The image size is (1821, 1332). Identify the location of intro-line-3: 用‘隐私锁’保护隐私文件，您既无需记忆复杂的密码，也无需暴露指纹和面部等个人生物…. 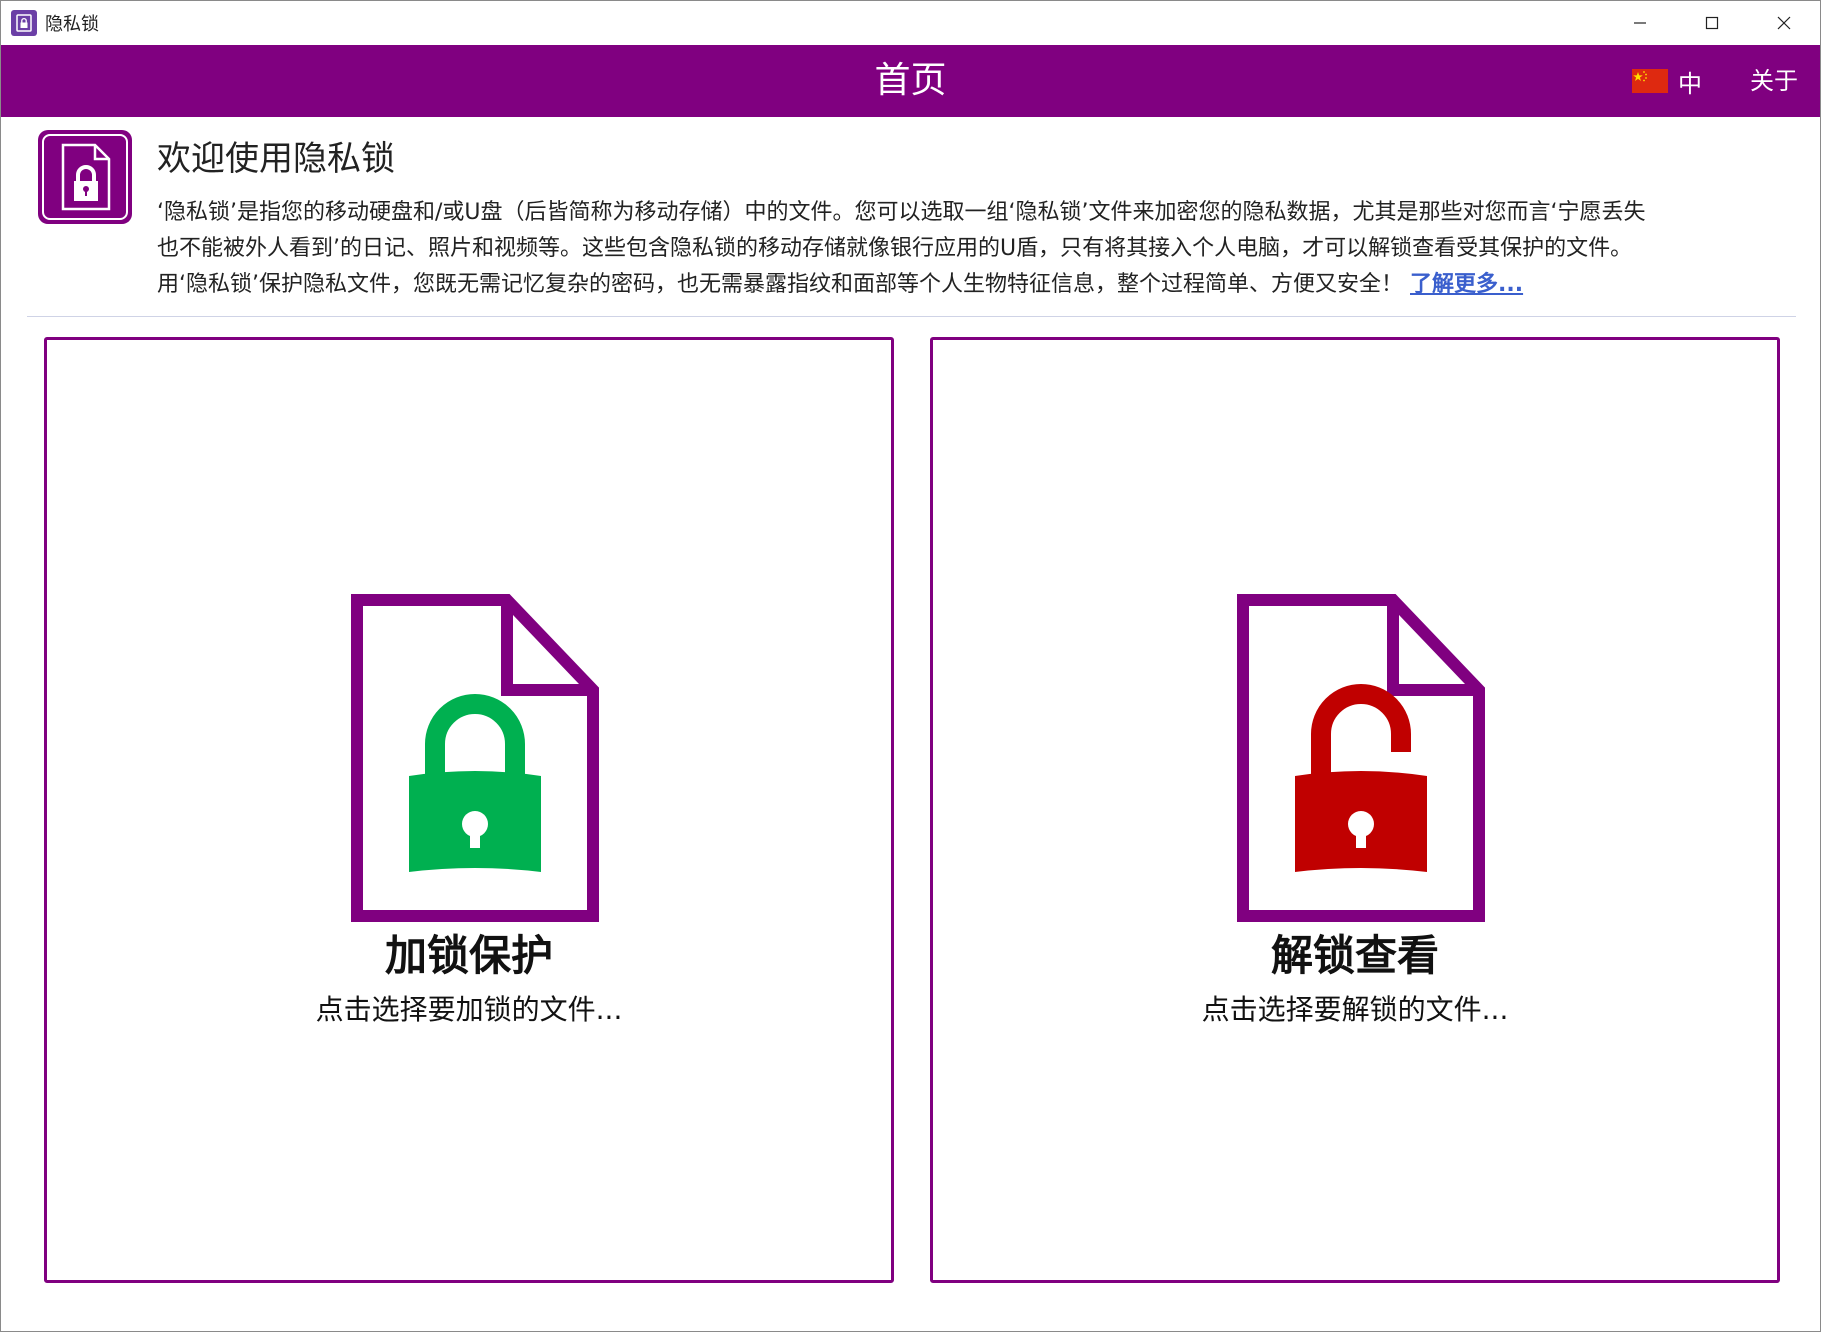
(966, 285).